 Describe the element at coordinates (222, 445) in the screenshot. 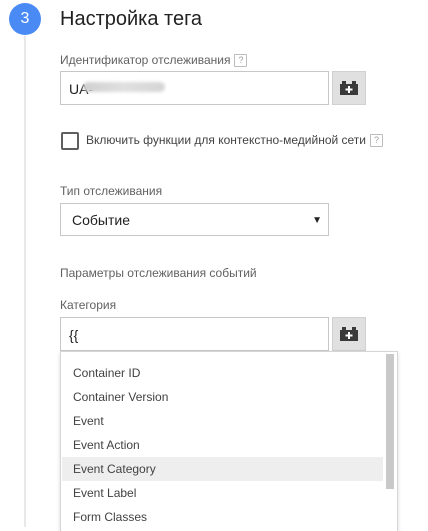

I see `list-item: Event Action` at that location.